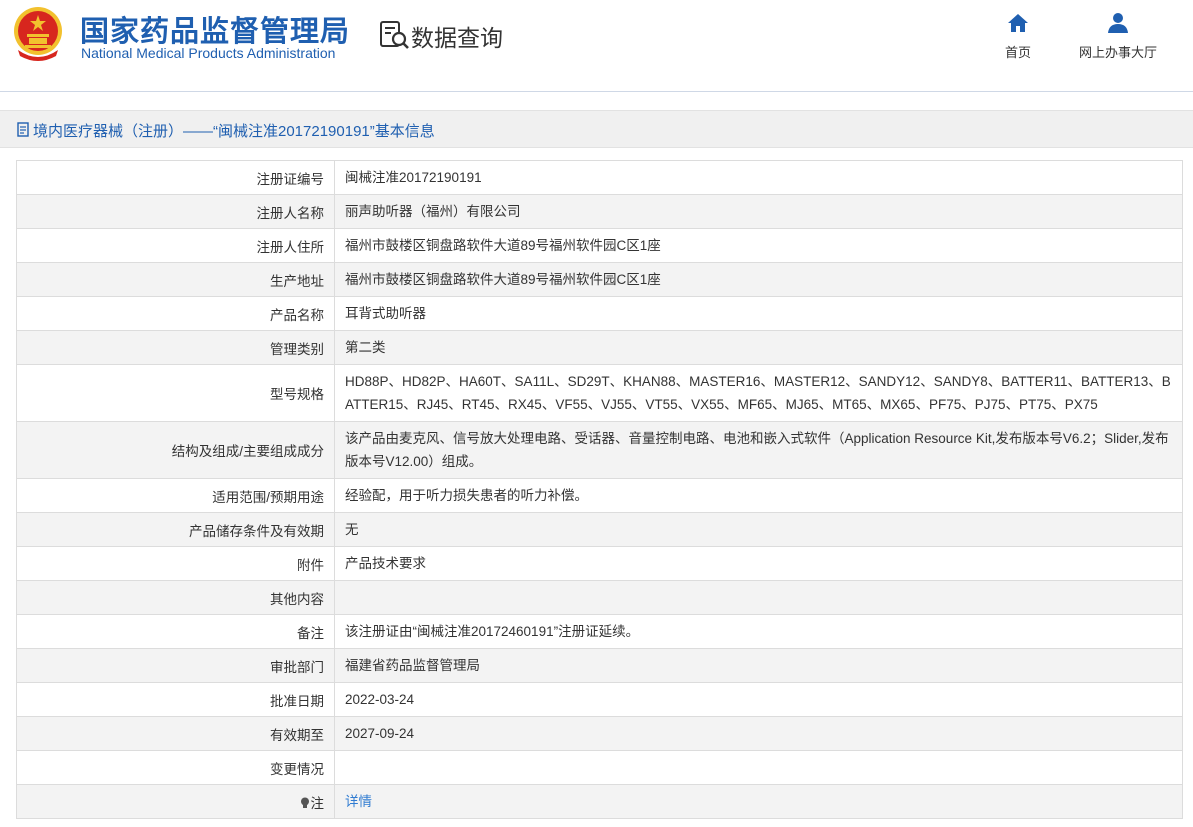  What do you see at coordinates (208, 53) in the screenshot?
I see `site-subtitle: National Medical Products Administration` at bounding box center [208, 53].